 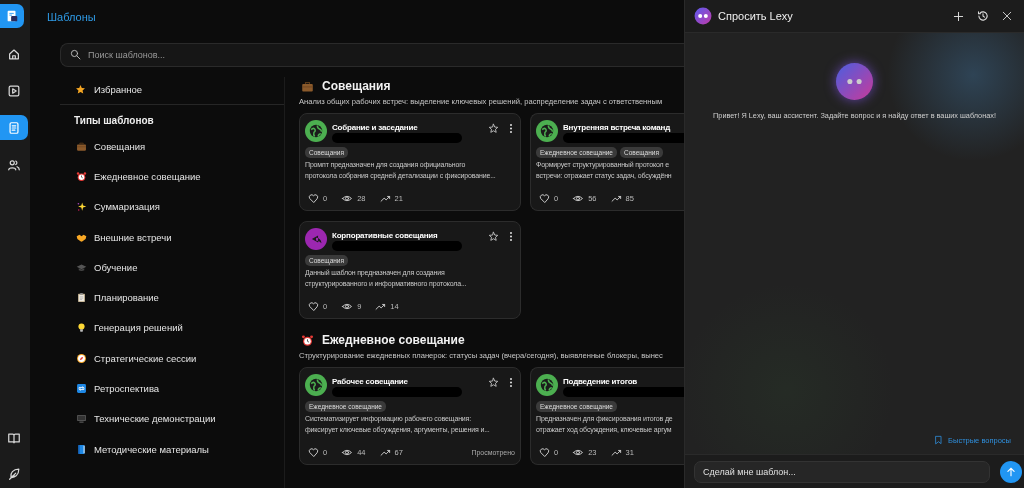 I want to click on search-icon, so click(x=75, y=54).